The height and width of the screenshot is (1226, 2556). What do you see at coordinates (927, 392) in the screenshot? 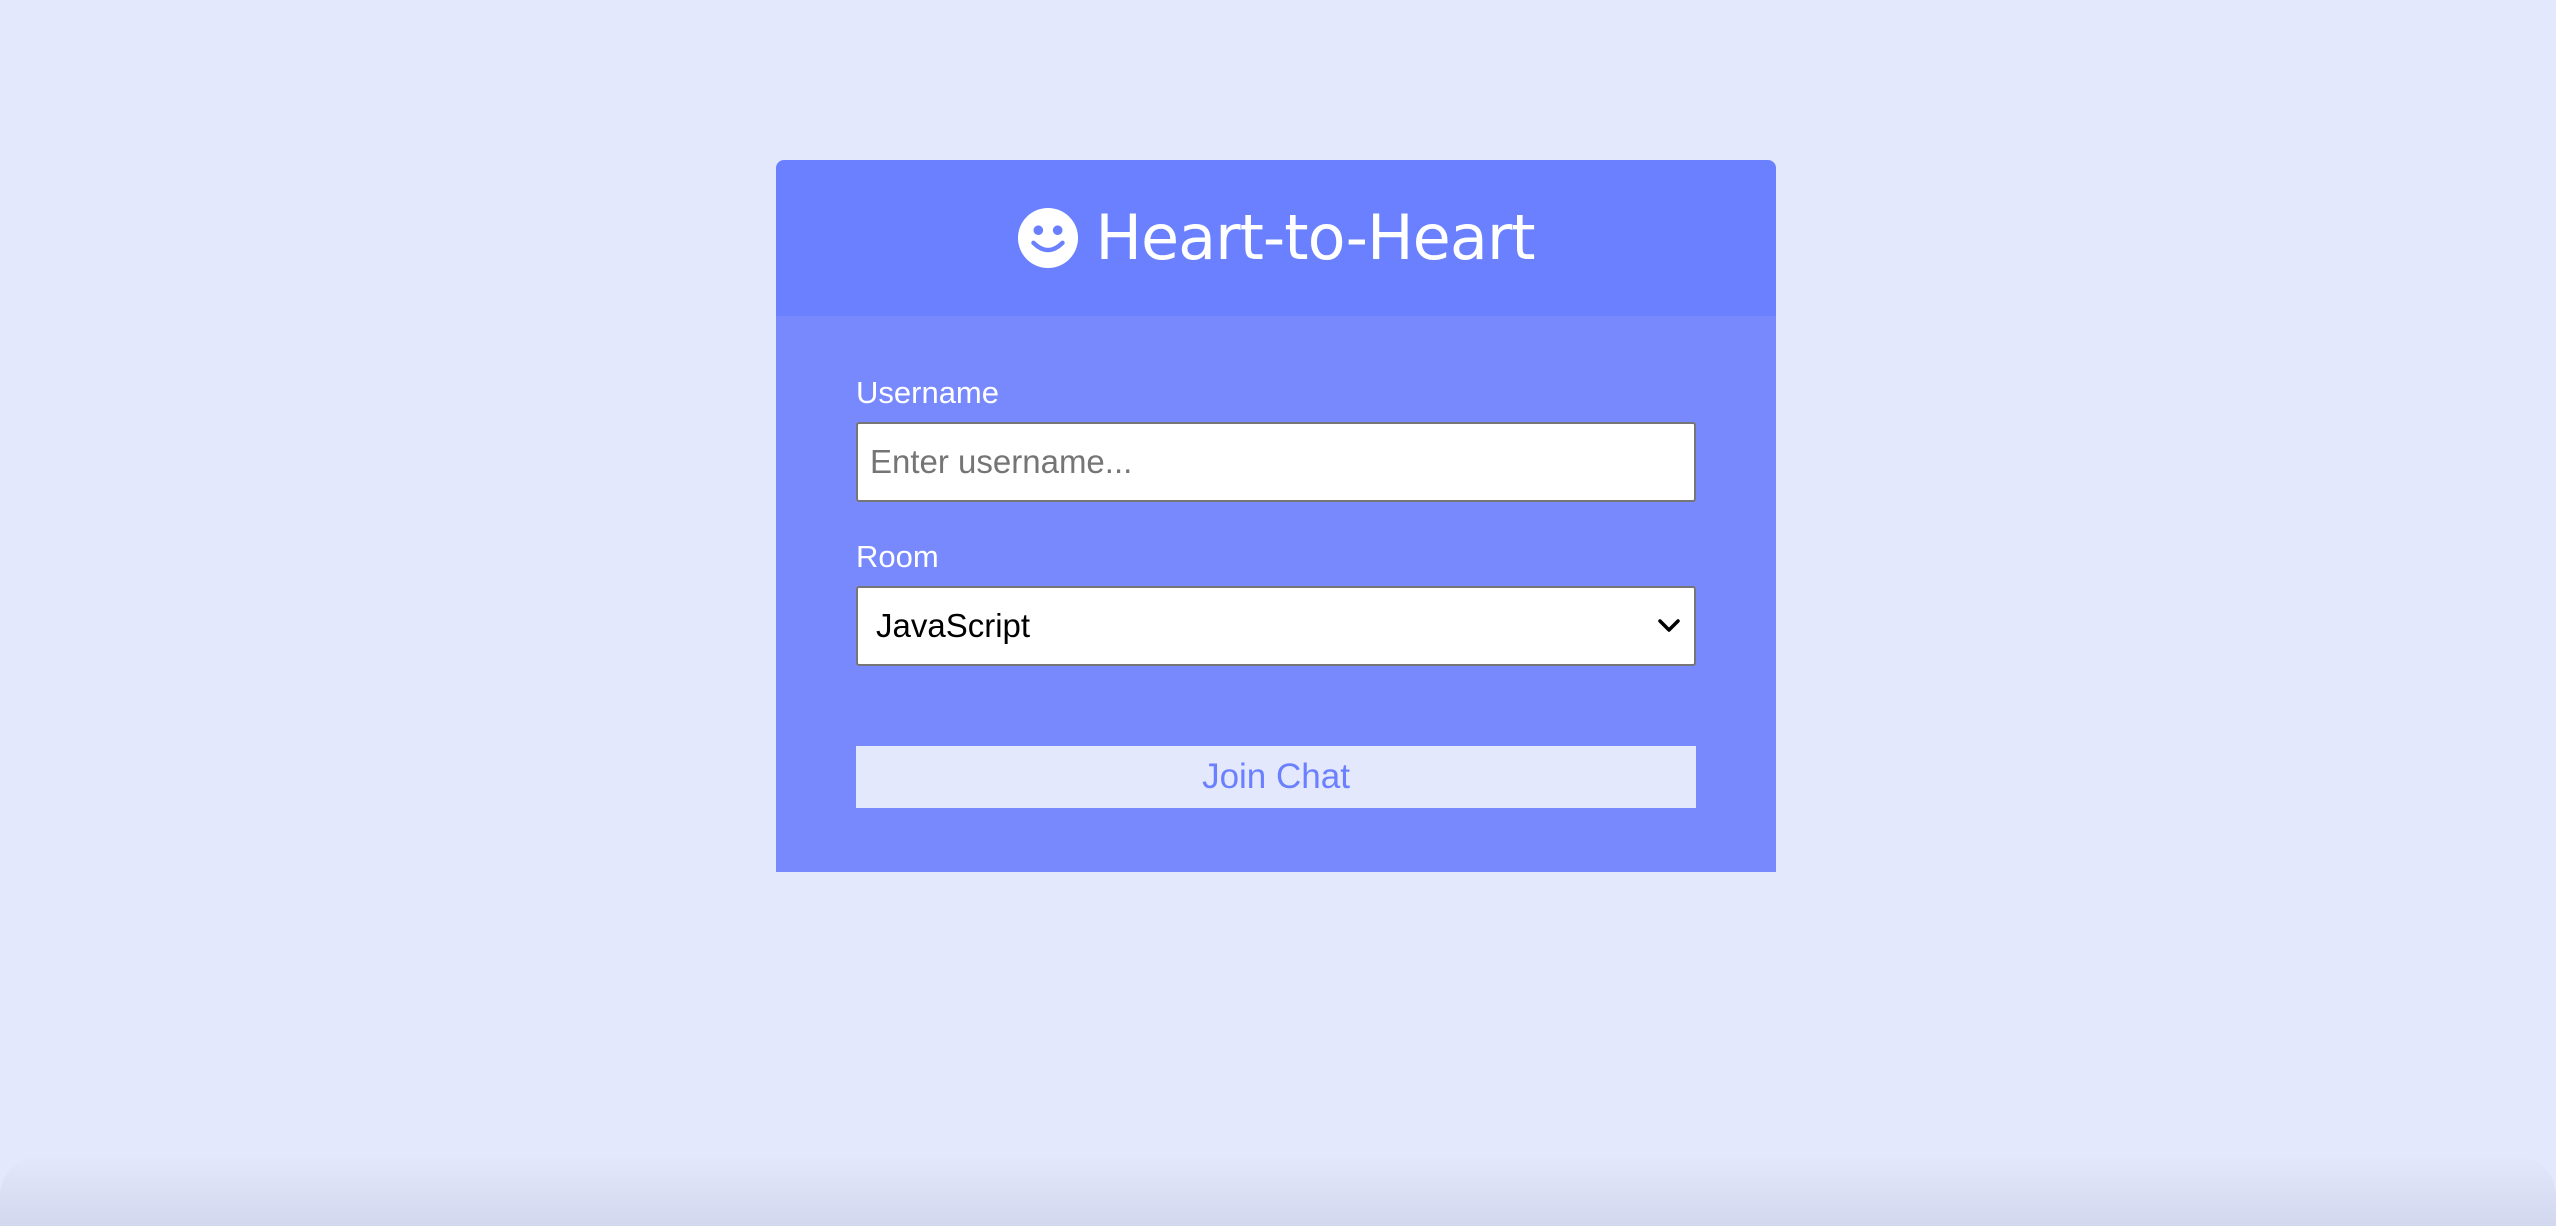
I see `username-label: Username` at bounding box center [927, 392].